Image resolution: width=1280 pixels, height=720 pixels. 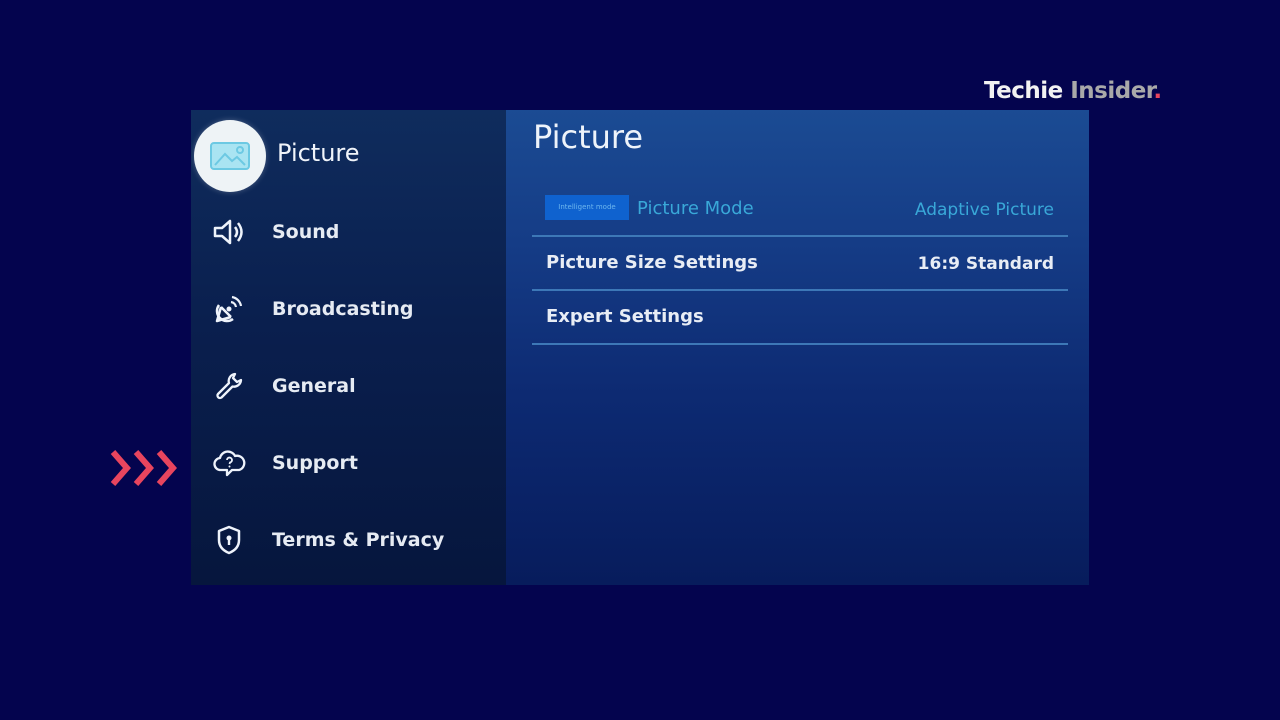 I want to click on satellite-icon, so click(x=229, y=309).